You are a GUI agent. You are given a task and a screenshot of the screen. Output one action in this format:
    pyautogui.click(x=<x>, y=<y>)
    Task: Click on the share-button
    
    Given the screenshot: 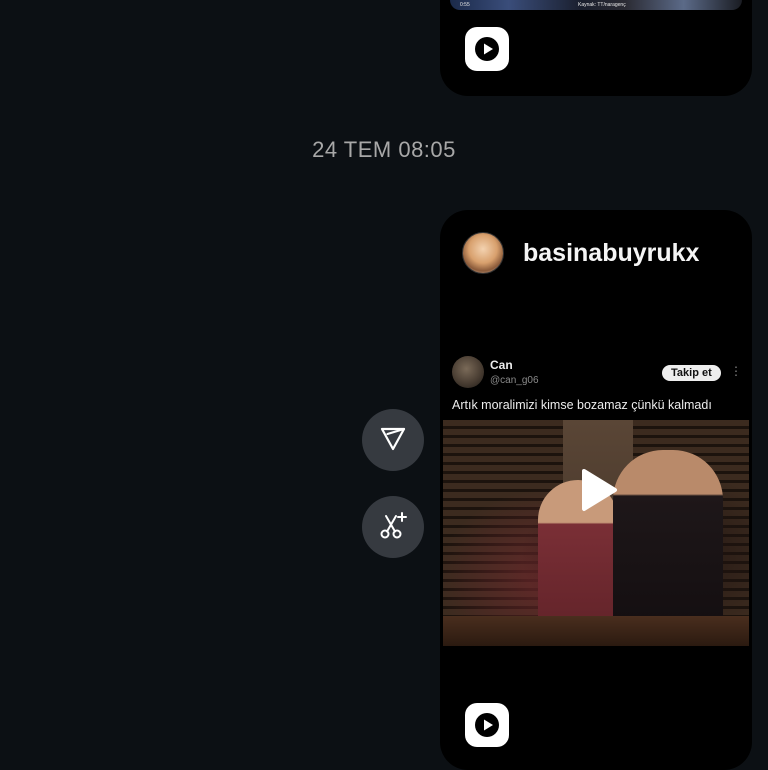 What is the action you would take?
    pyautogui.click(x=393, y=440)
    